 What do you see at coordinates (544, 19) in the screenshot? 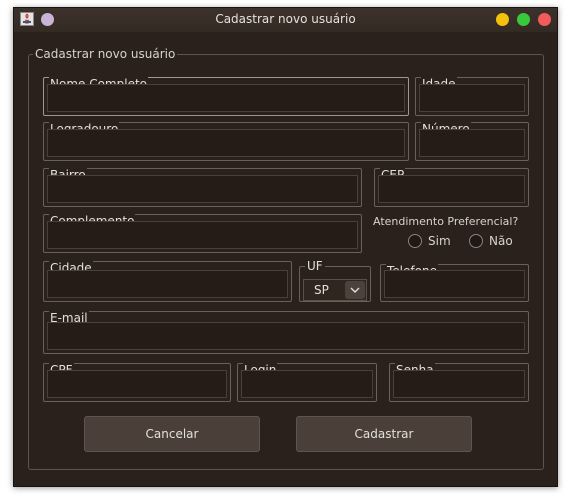
I see `close-button` at bounding box center [544, 19].